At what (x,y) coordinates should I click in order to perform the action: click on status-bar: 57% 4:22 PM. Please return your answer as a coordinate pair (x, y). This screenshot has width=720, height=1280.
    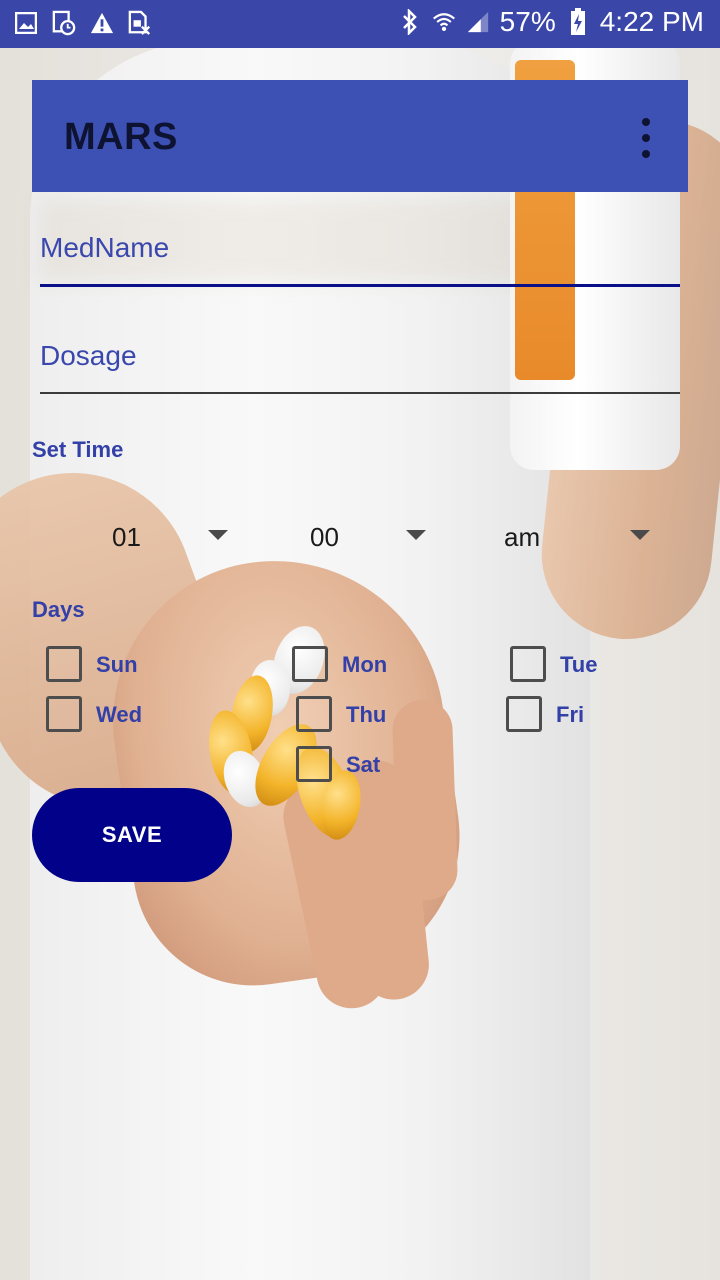
    Looking at the image, I should click on (360, 24).